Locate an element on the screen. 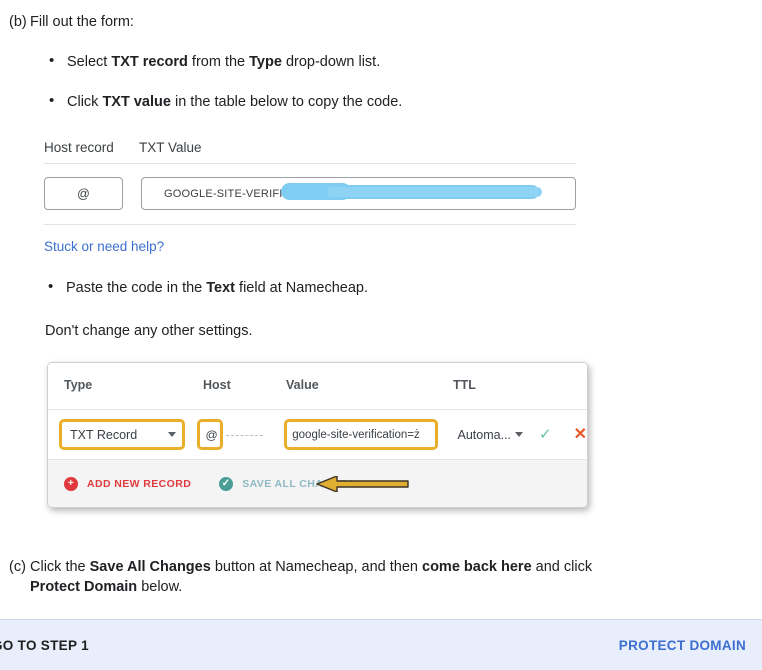 Image resolution: width=762 pixels, height=670 pixels. bullet-2-strong-txt-value: TXT value is located at coordinates (136, 102).